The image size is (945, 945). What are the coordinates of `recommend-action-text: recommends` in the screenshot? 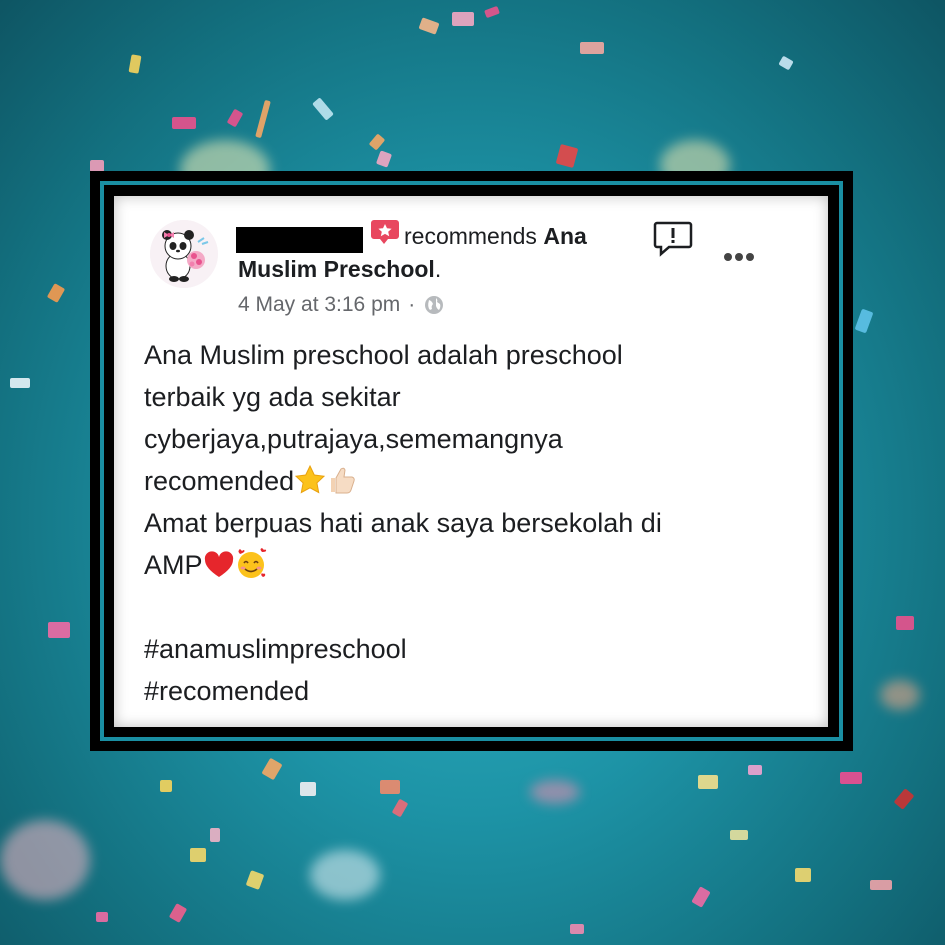 It's located at (470, 236).